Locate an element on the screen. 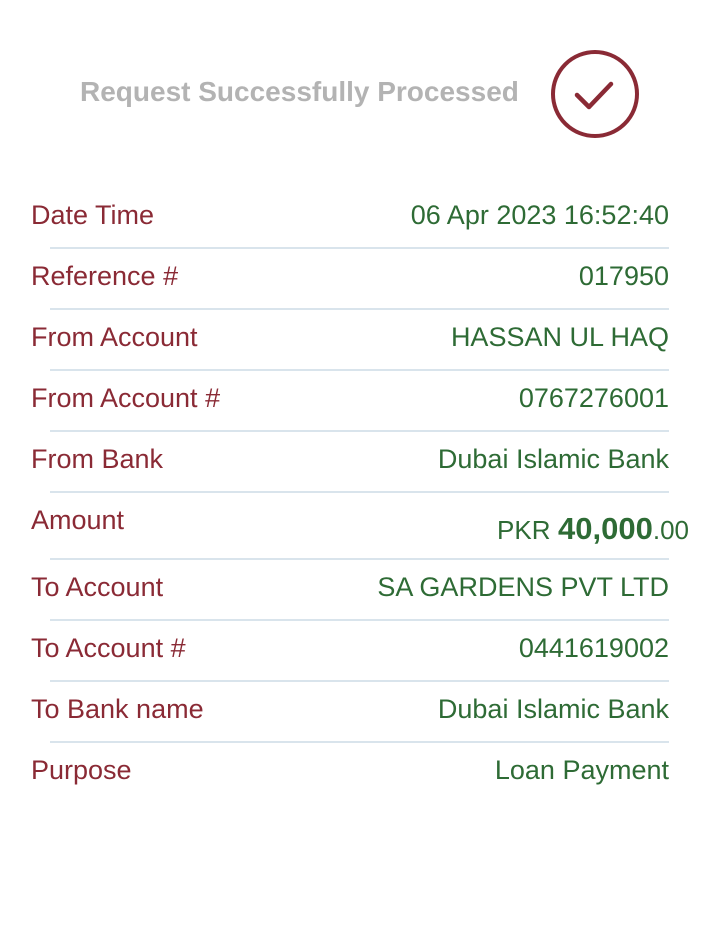 This screenshot has height=933, width=720. detail-label: To Account is located at coordinates (97, 587).